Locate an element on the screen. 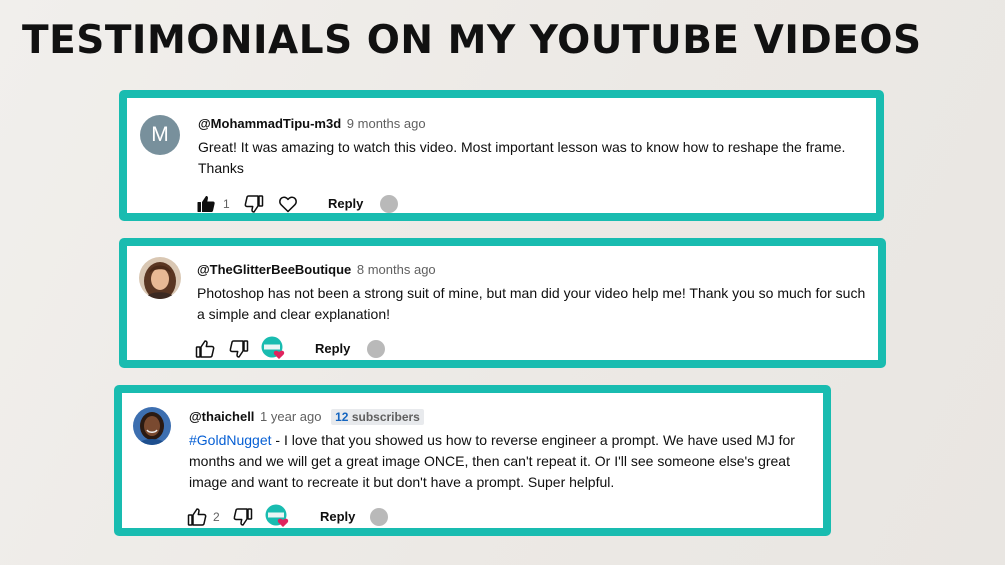  subscriber-count: 12 is located at coordinates (342, 417).